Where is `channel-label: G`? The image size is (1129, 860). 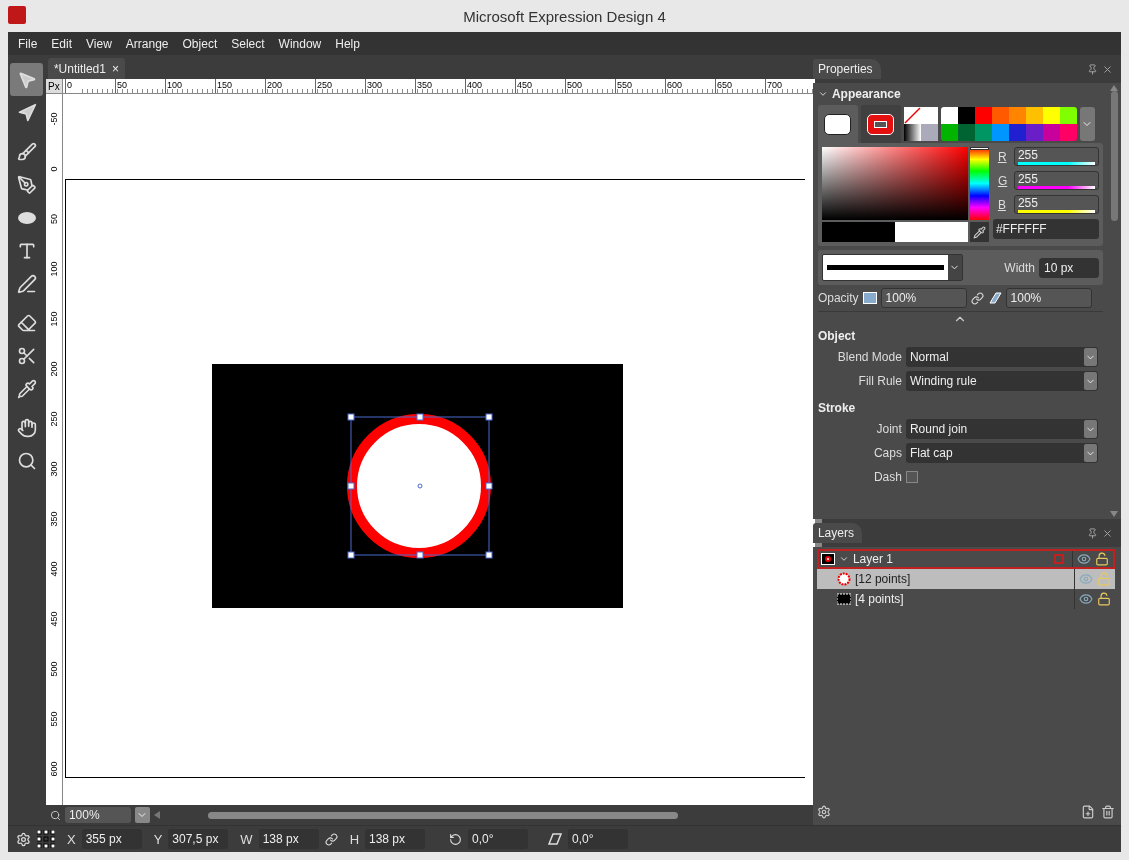
channel-label: G is located at coordinates (1002, 180).